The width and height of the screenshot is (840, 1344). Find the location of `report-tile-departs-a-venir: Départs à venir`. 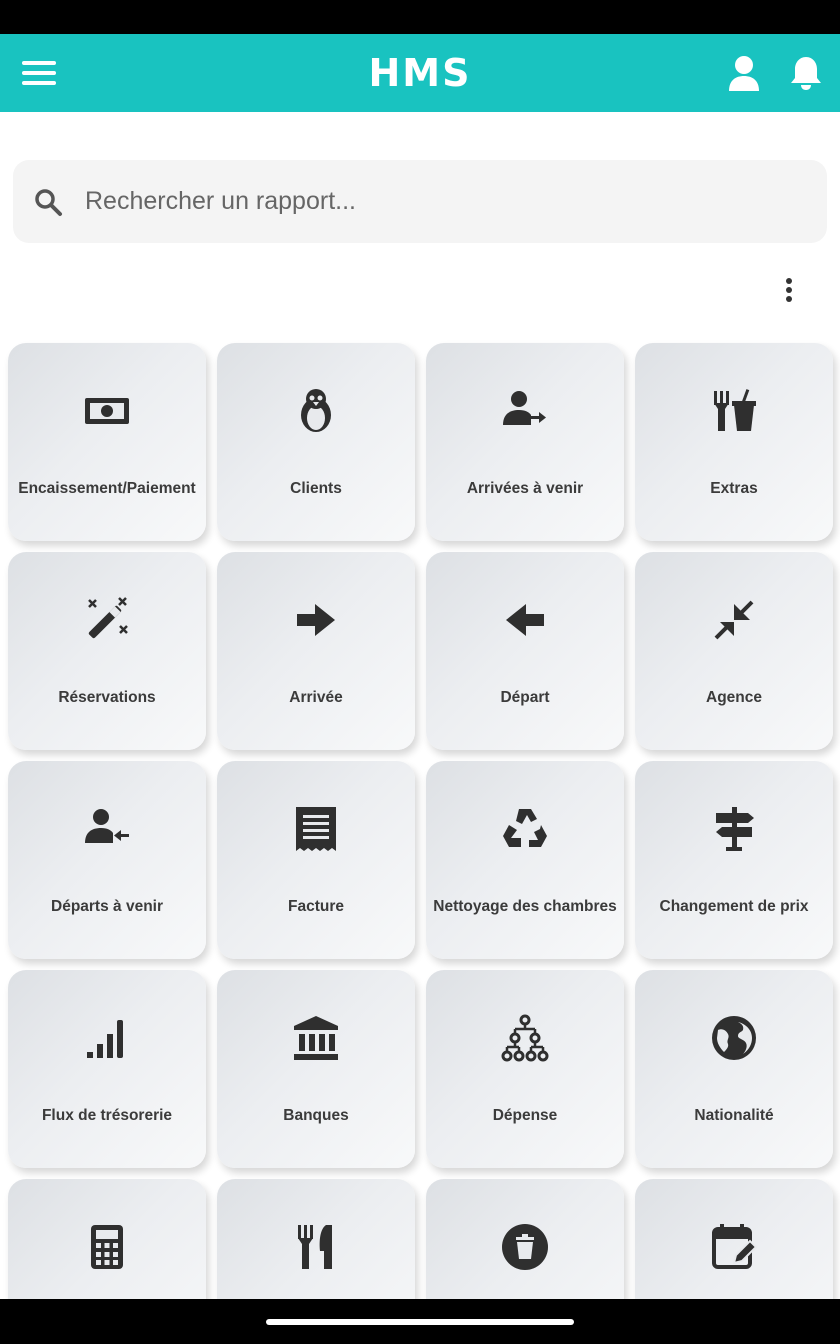

report-tile-departs-a-venir: Départs à venir is located at coordinates (107, 860).